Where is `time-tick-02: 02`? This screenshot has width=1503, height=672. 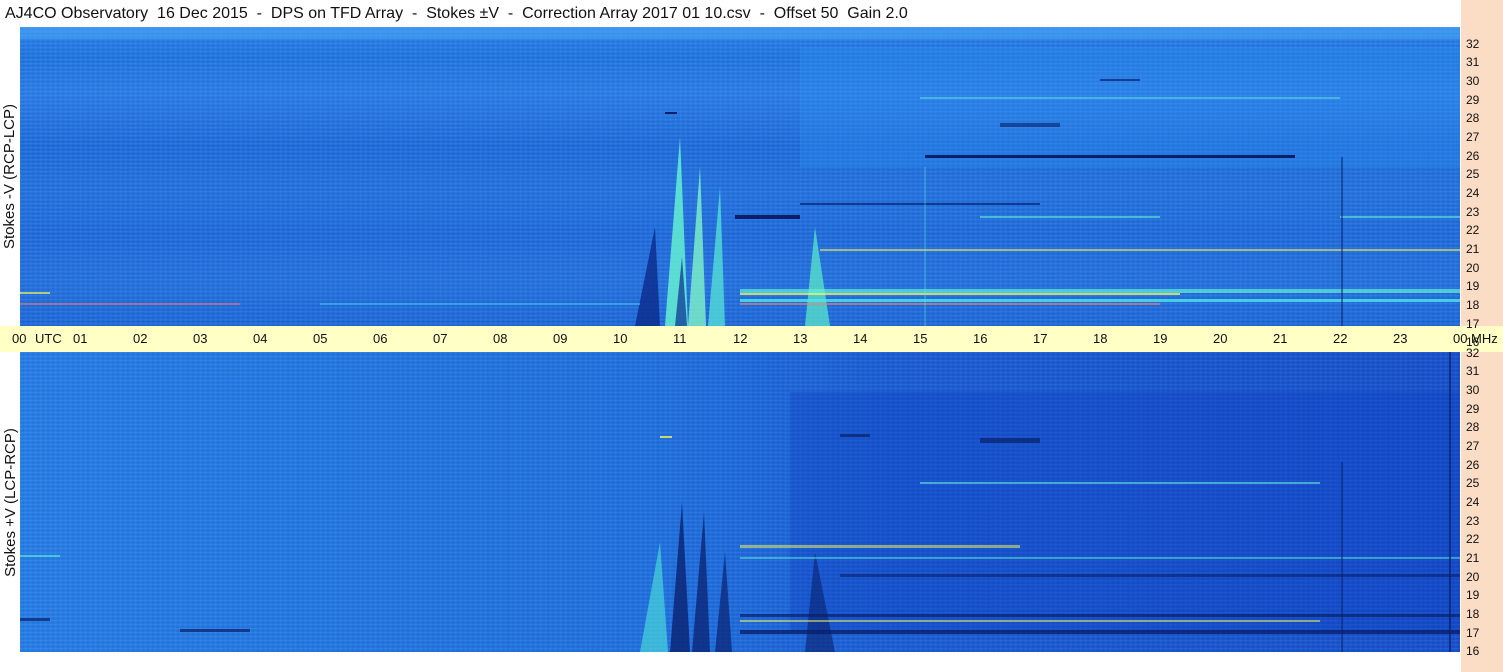
time-tick-02: 02 is located at coordinates (140, 338).